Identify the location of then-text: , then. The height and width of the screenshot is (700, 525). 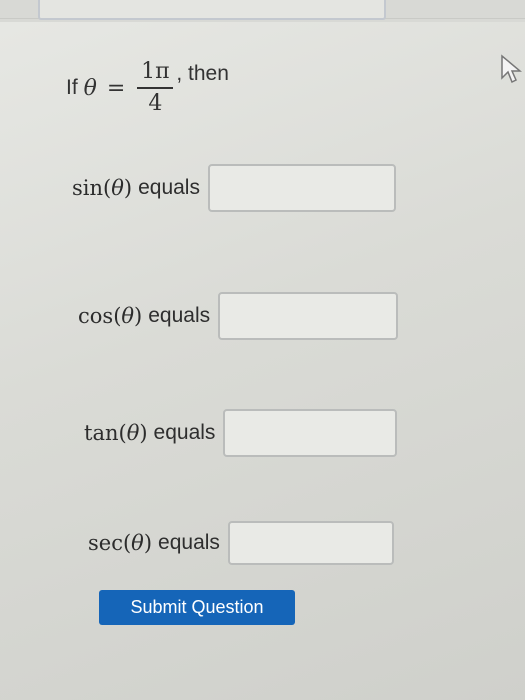
(202, 73).